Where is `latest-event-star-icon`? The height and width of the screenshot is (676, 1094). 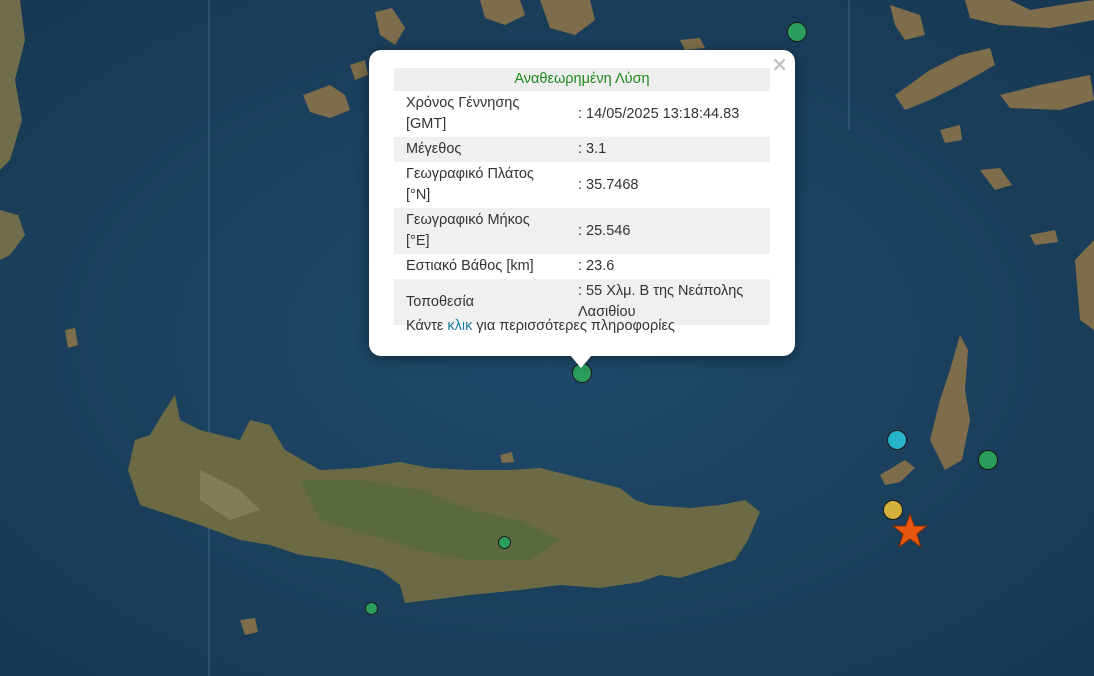
latest-event-star-icon is located at coordinates (910, 531).